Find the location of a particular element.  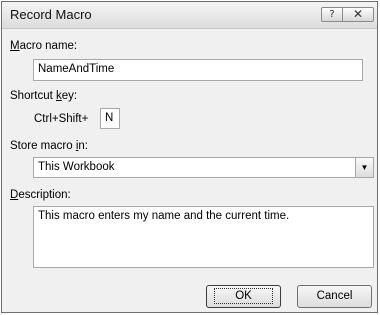

close-icon: ✕ is located at coordinates (358, 14).